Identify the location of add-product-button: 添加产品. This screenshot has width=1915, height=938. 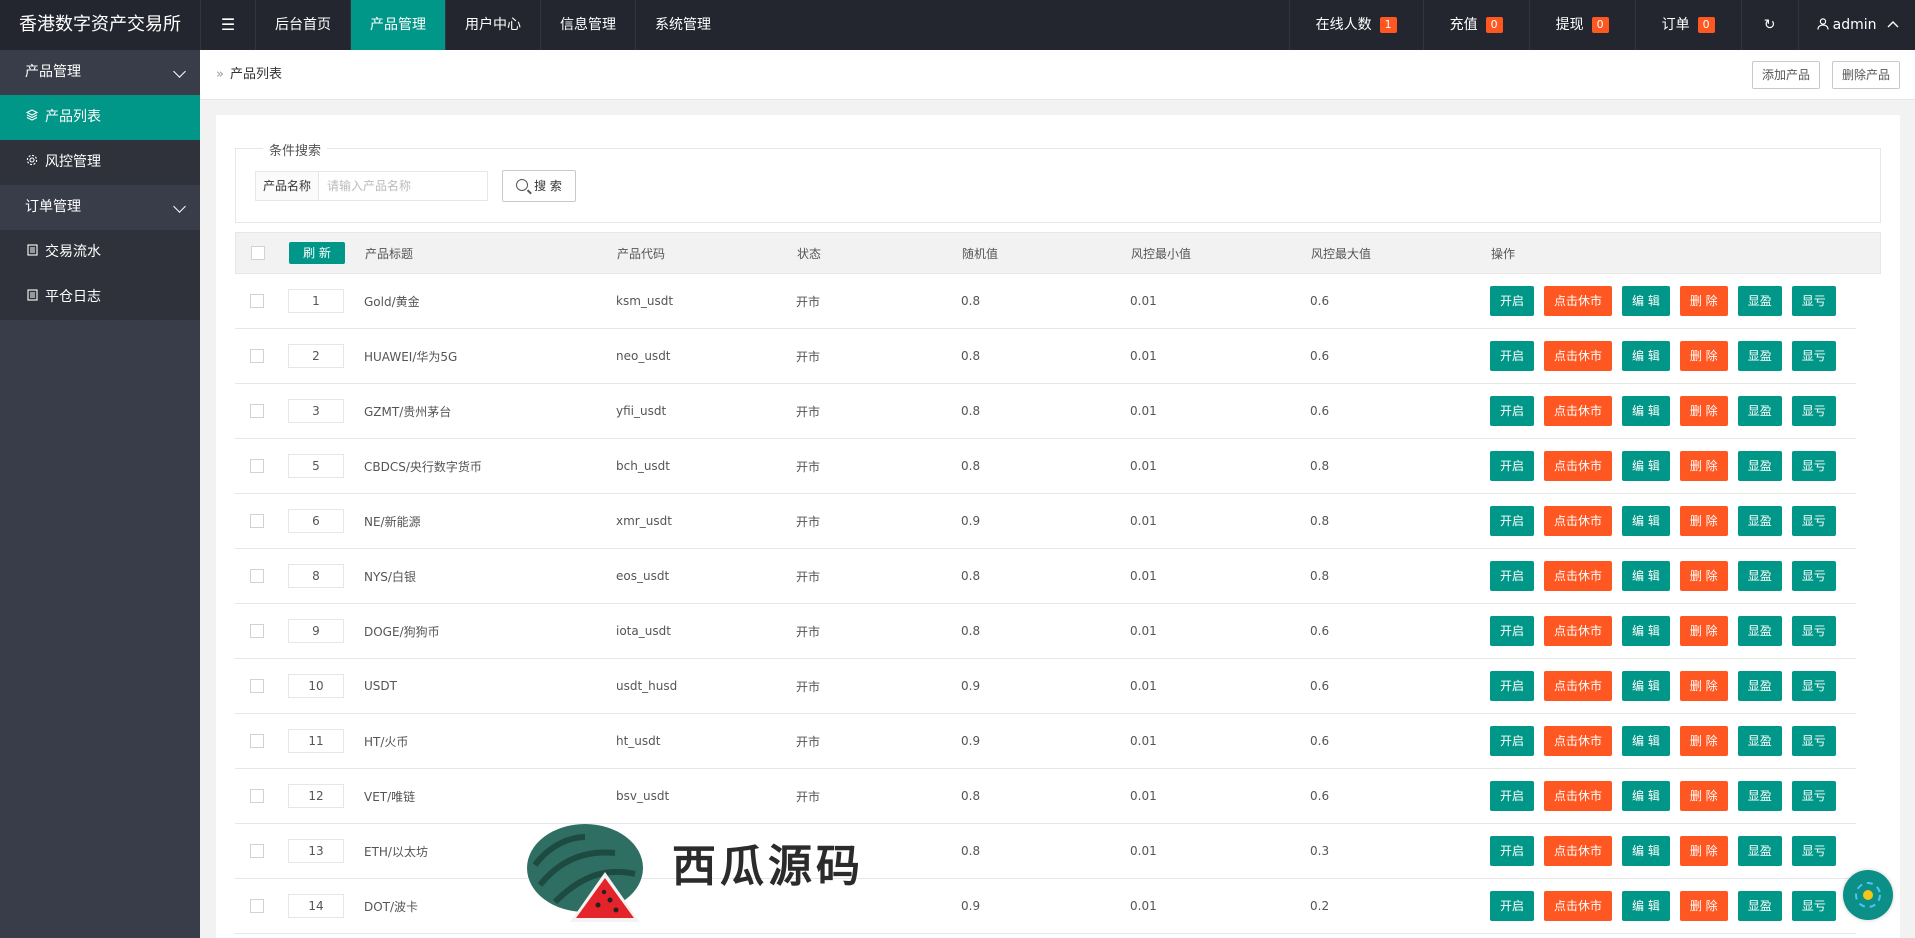
(1786, 75).